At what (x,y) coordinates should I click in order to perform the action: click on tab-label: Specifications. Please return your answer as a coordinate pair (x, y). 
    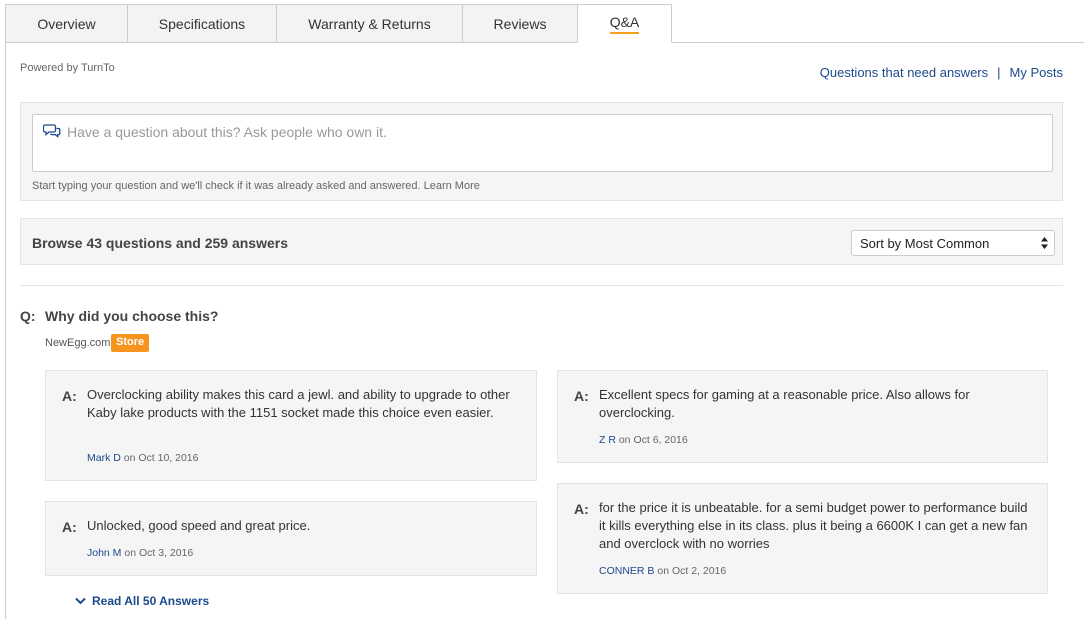
    Looking at the image, I should click on (202, 23).